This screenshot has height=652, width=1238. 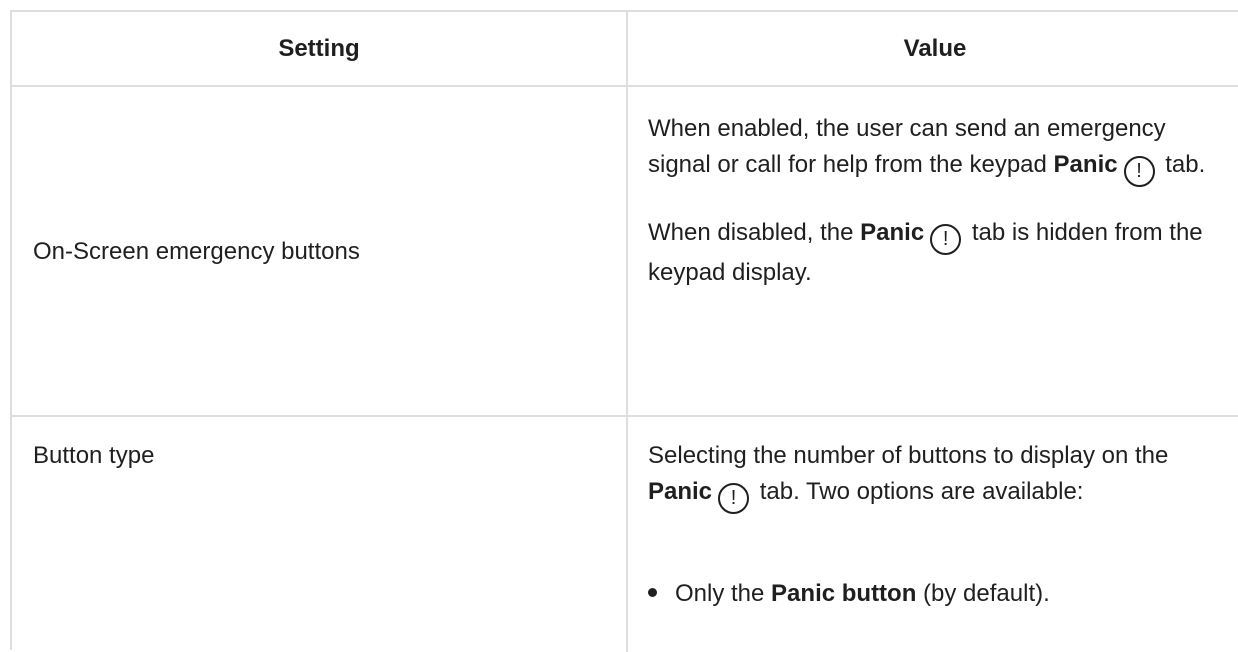 What do you see at coordinates (935, 48) in the screenshot?
I see `header-value: Value` at bounding box center [935, 48].